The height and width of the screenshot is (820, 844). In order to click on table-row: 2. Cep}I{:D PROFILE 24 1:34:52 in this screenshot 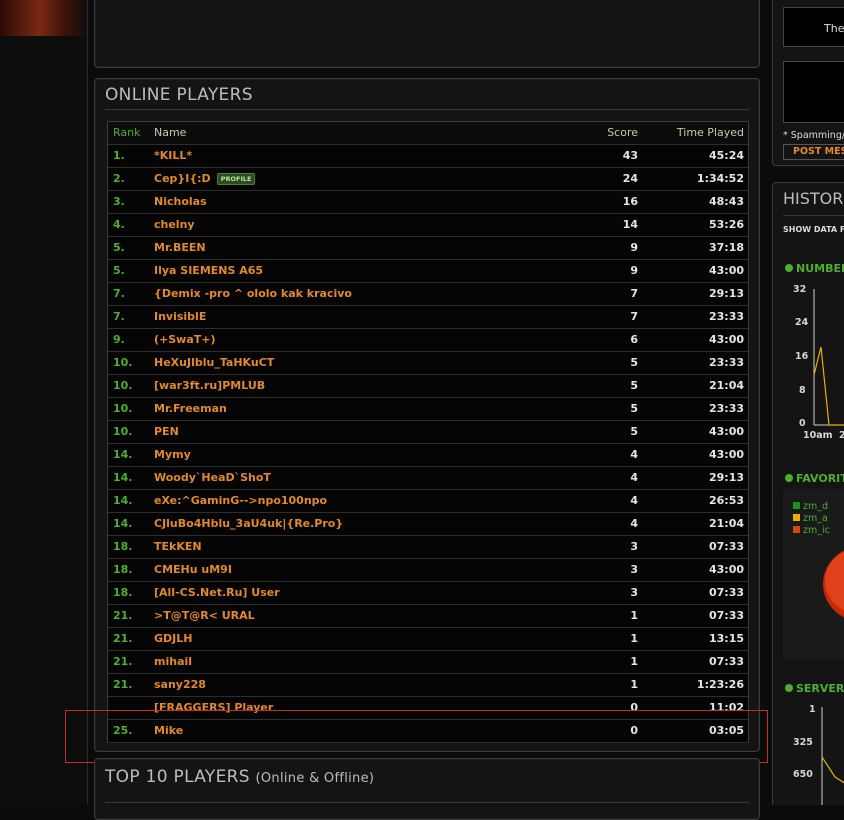, I will do `click(428, 179)`.